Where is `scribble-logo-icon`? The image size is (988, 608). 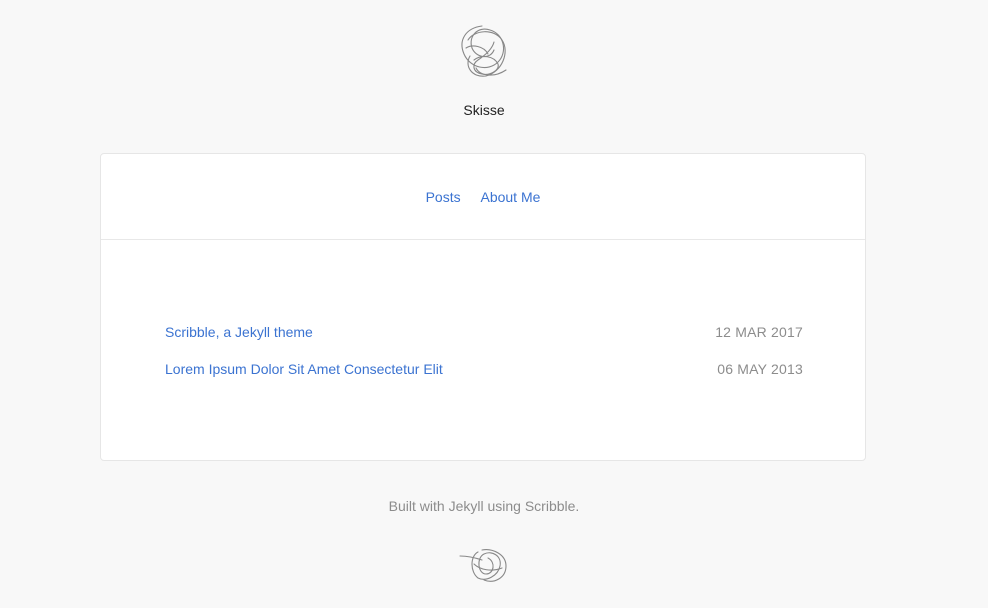
scribble-logo-icon is located at coordinates (484, 51).